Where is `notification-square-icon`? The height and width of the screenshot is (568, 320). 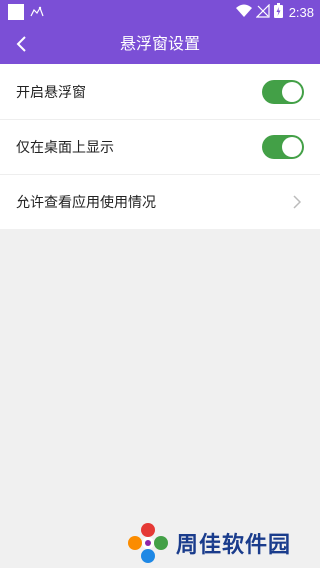
notification-square-icon is located at coordinates (16, 12).